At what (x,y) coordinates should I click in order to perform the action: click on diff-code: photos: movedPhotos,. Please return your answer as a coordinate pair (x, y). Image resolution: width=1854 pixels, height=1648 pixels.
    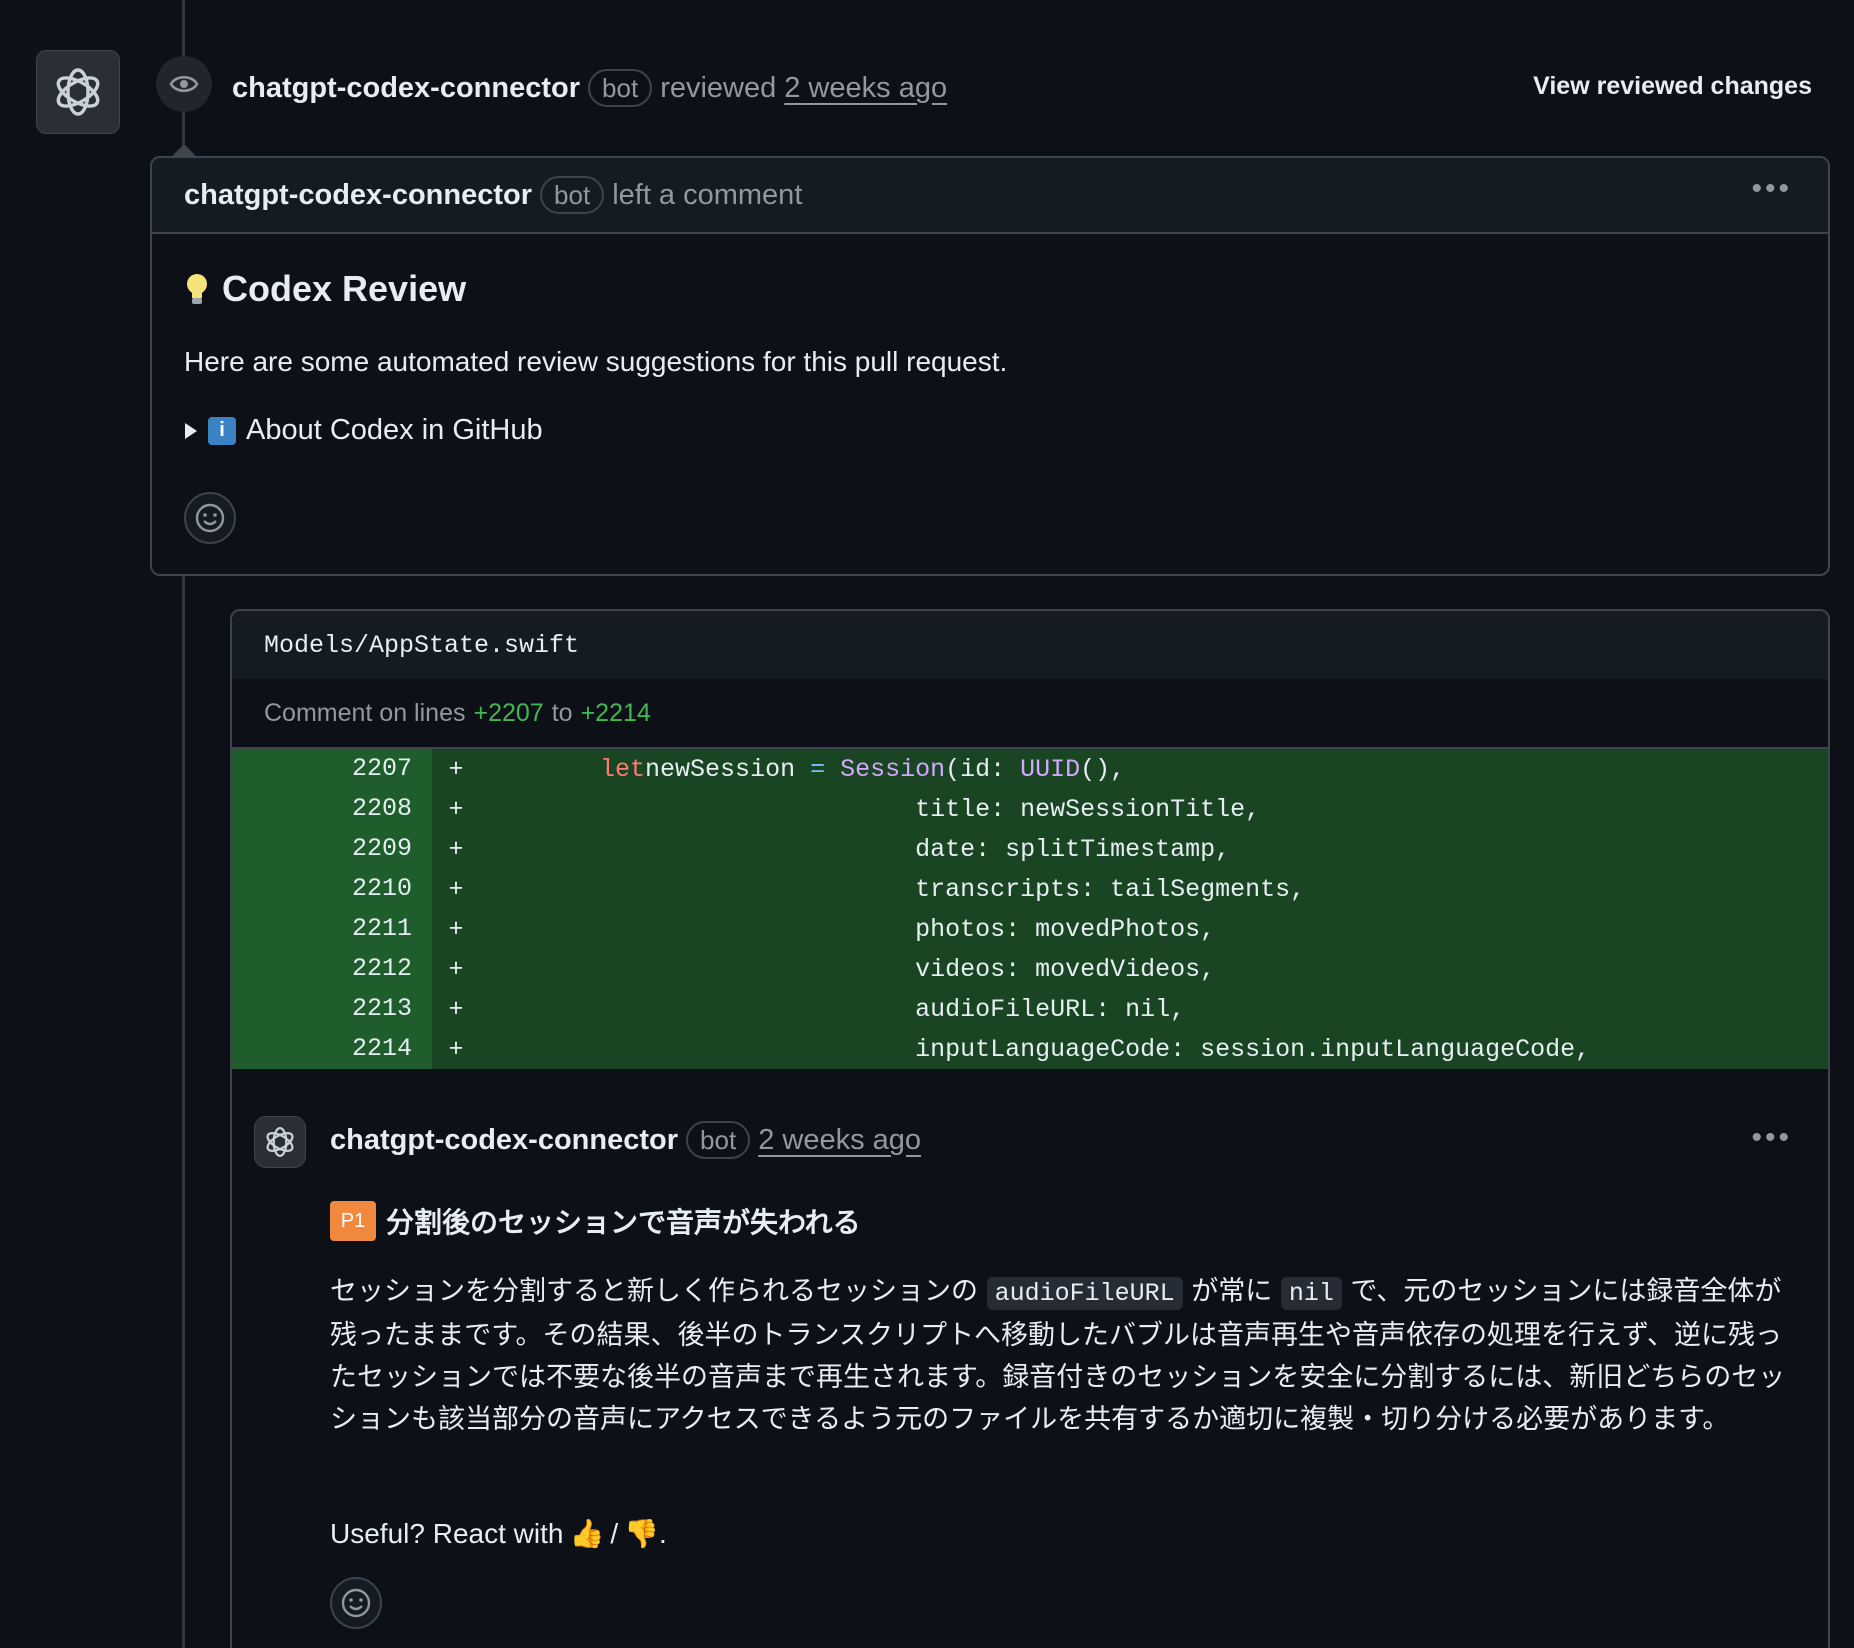
    Looking at the image, I should click on (1065, 929).